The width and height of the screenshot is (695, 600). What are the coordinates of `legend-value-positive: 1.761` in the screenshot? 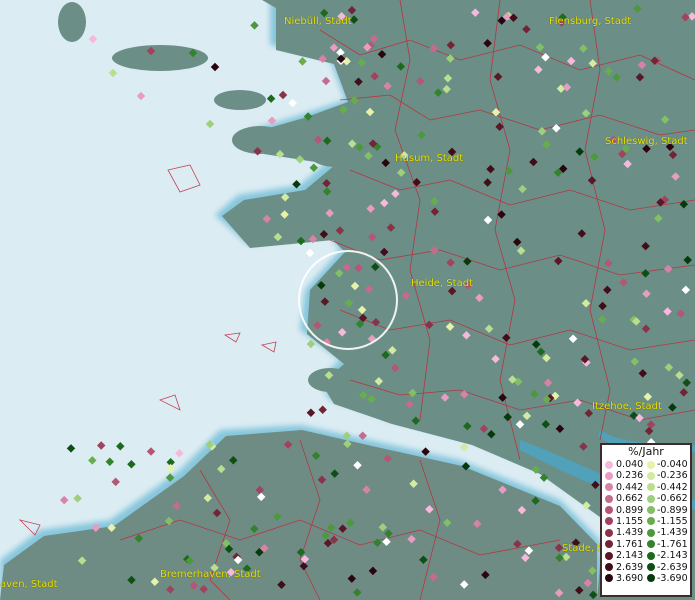 It's located at (630, 544).